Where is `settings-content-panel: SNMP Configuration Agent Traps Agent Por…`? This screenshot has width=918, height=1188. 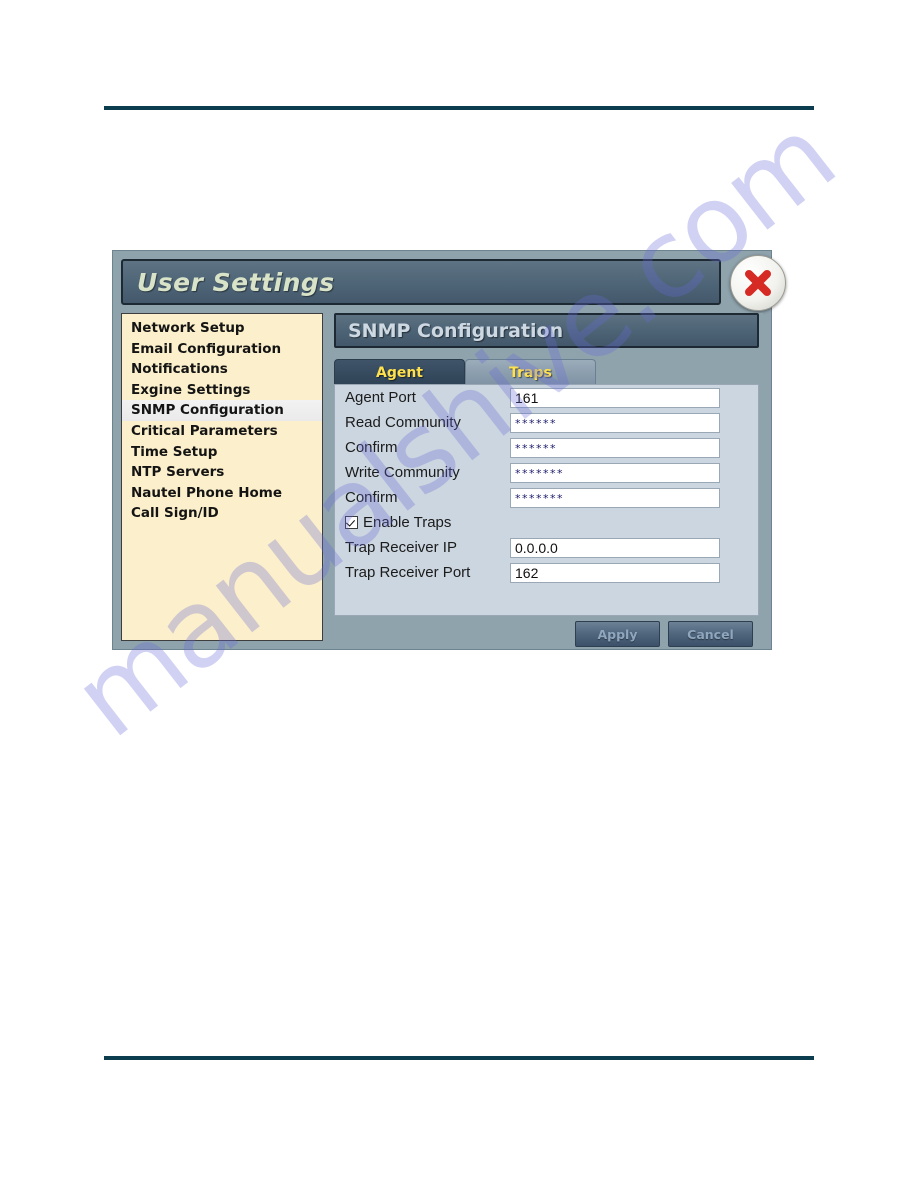
settings-content-panel: SNMP Configuration Agent Traps Agent Por… is located at coordinates (547, 480).